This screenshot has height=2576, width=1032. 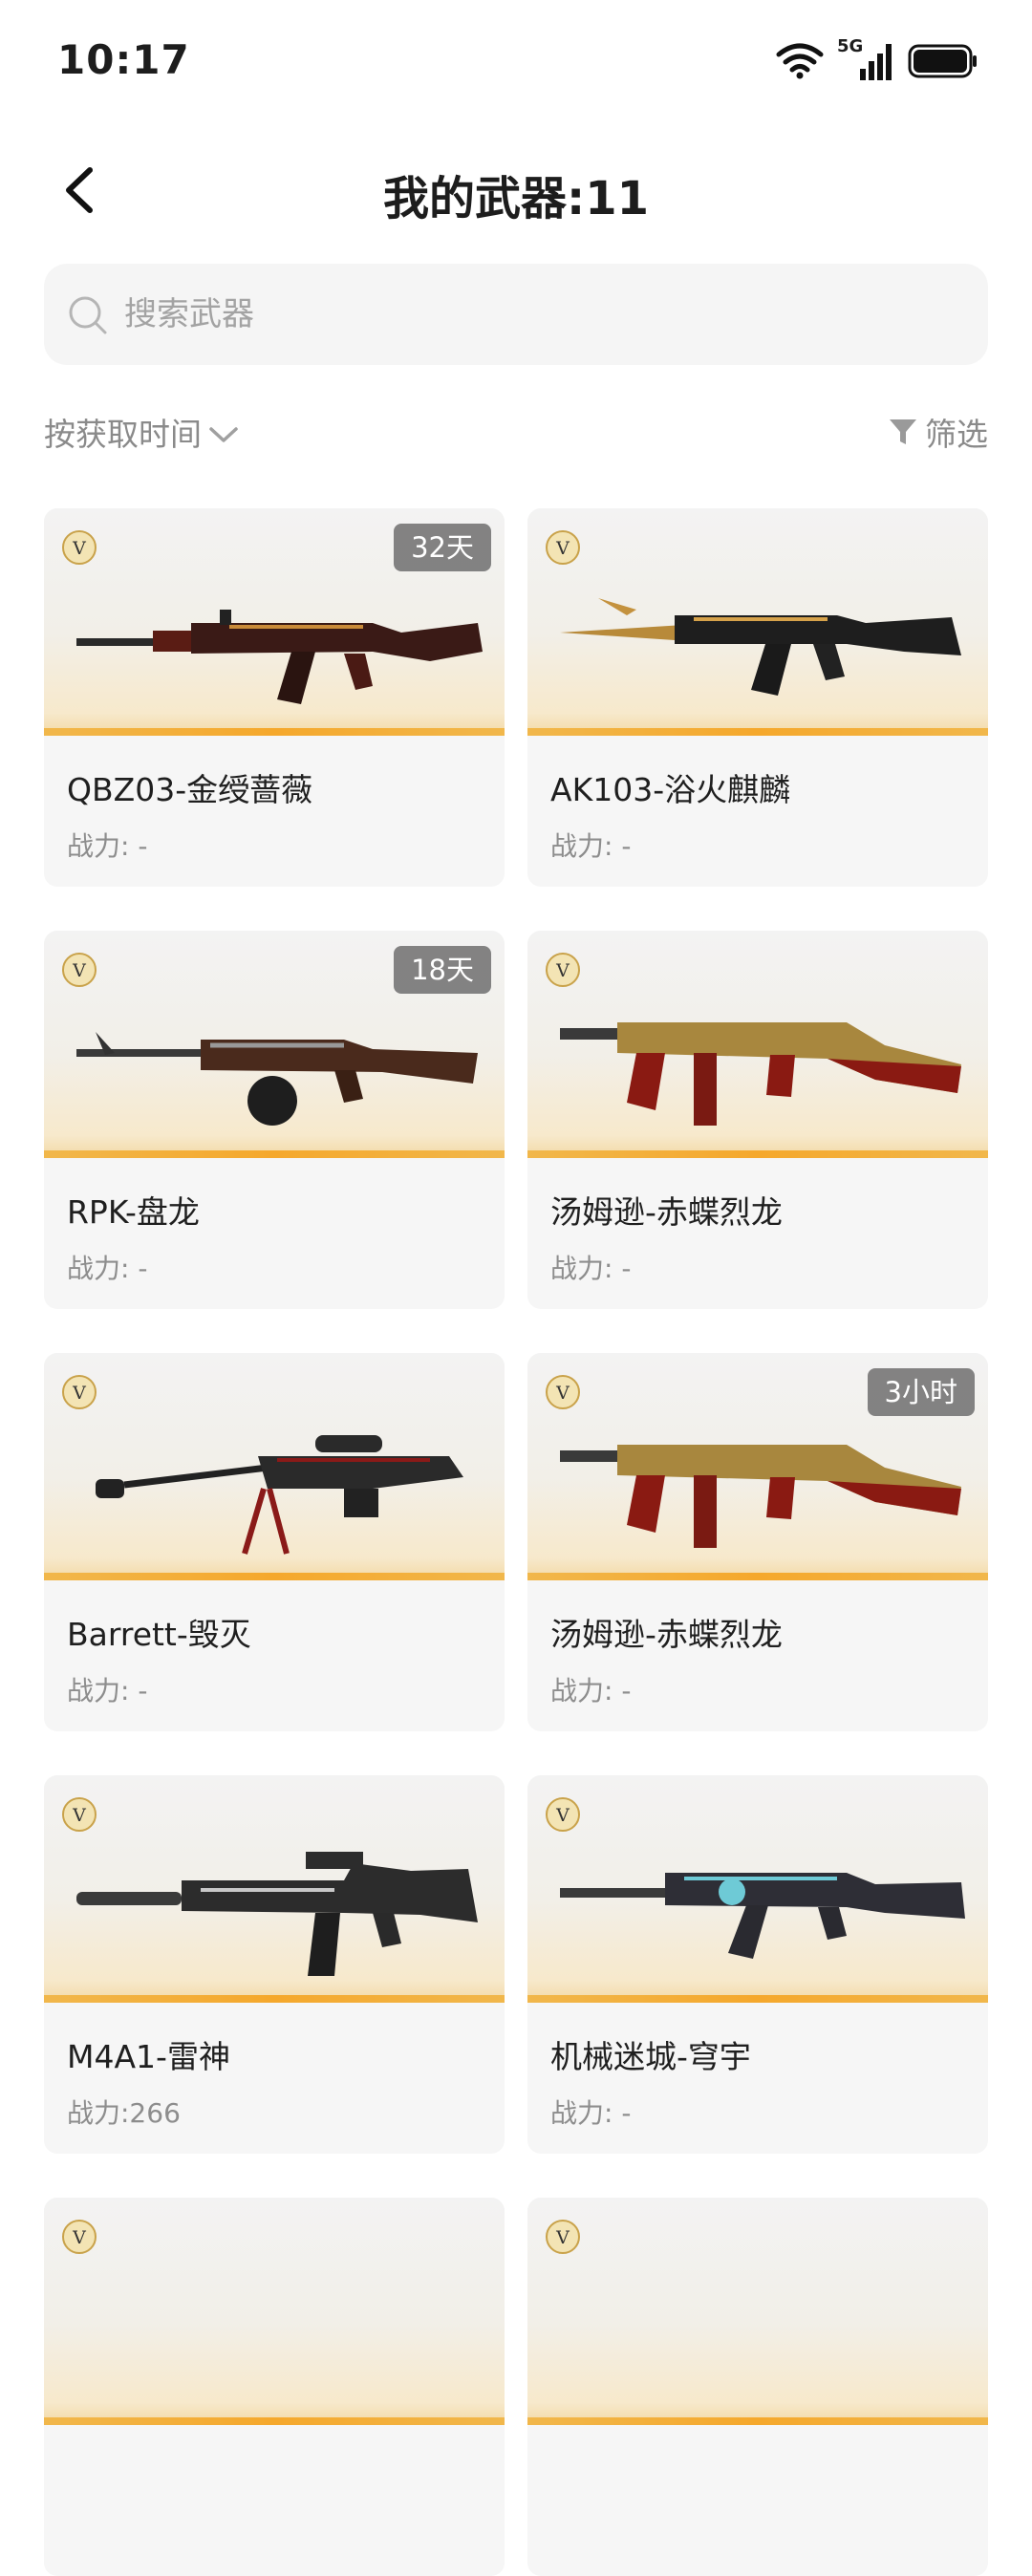 I want to click on weapon-image-area: V 32天, so click(x=274, y=622).